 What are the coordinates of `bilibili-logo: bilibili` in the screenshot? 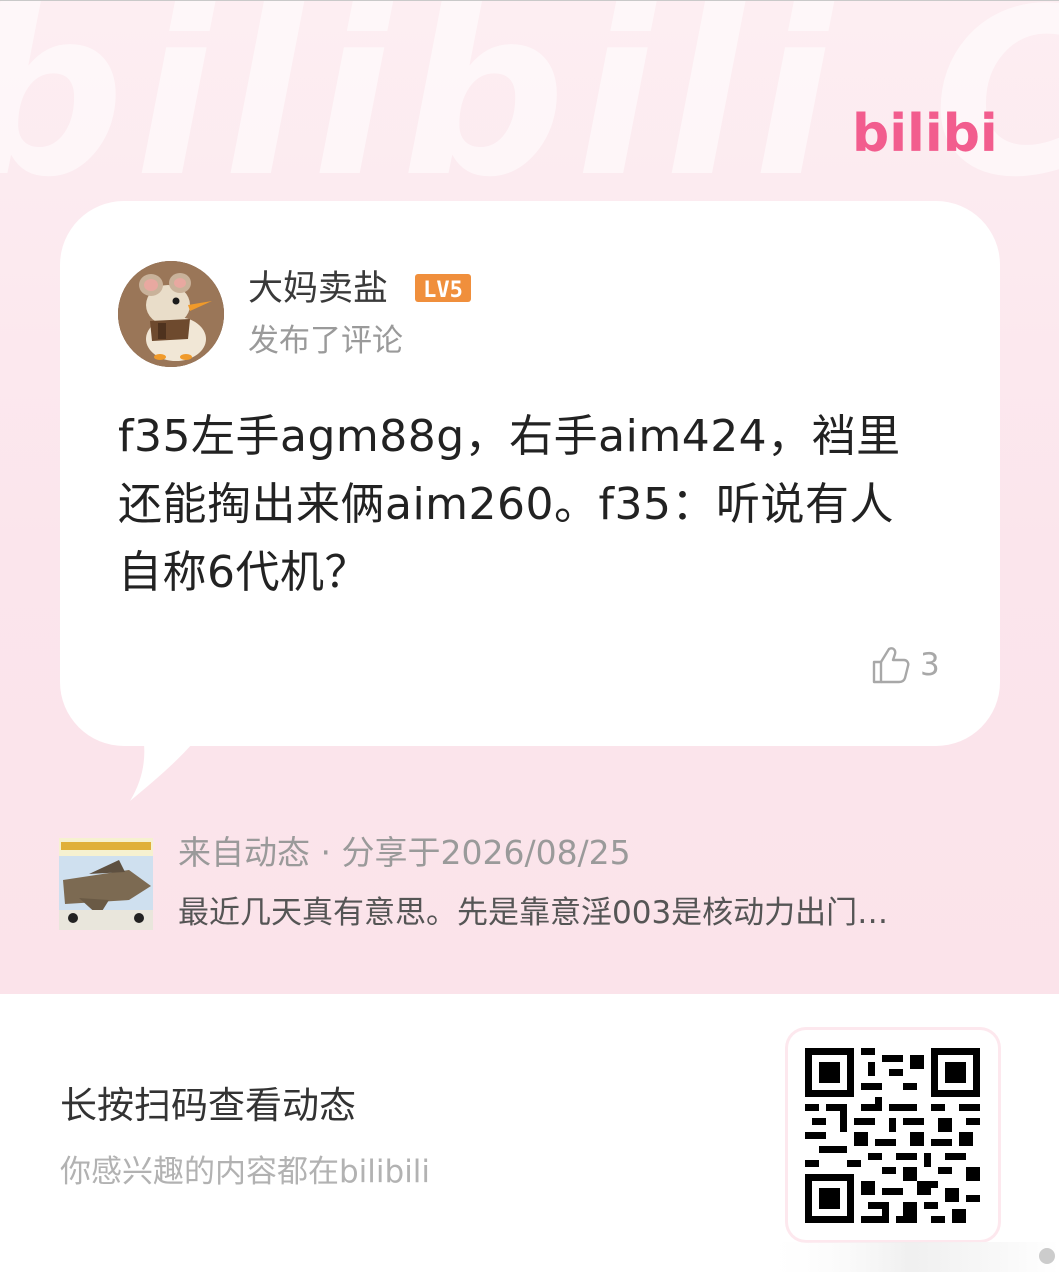 It's located at (925, 133).